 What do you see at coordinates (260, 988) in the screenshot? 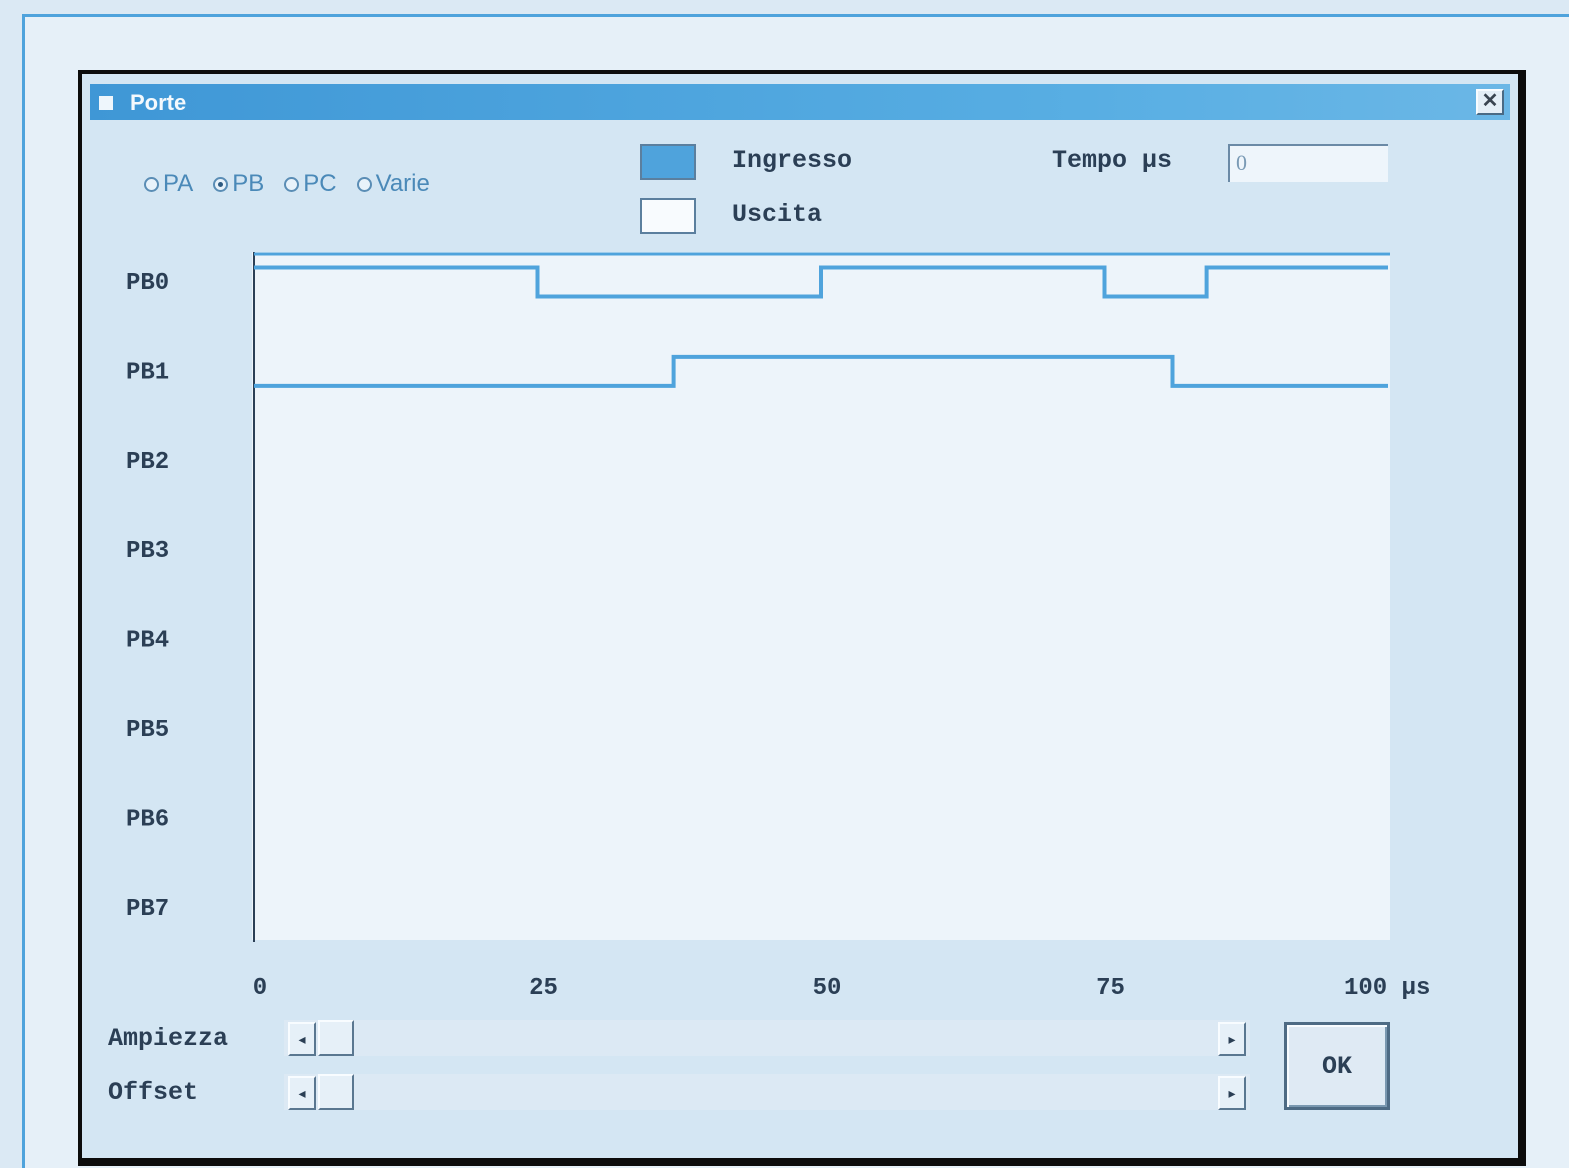
I see `x-tick-label-0: 0` at bounding box center [260, 988].